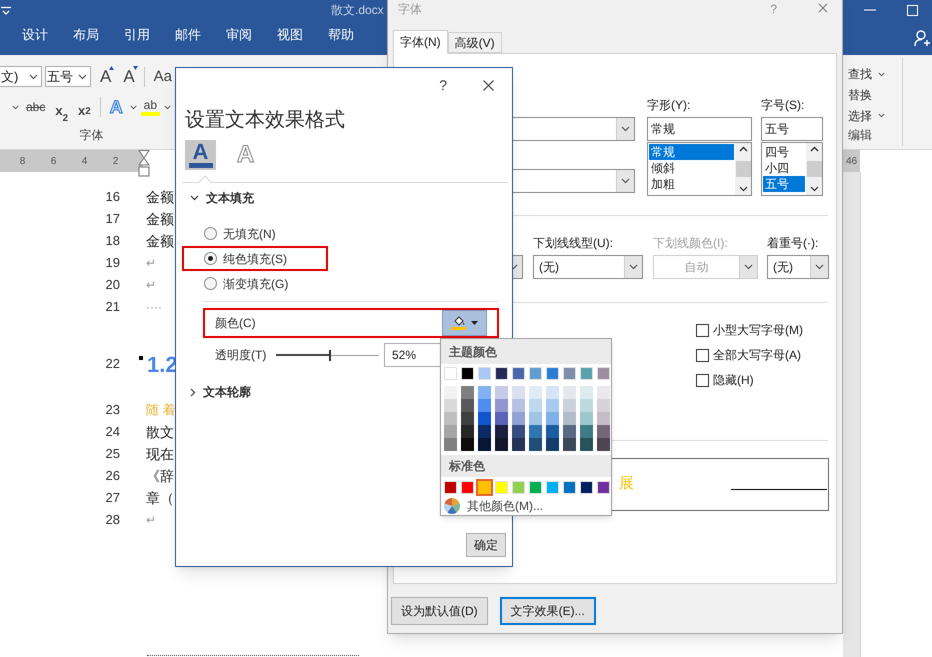 The image size is (932, 657). What do you see at coordinates (188, 37) in the screenshot?
I see `ribbon-tab: 邮件` at bounding box center [188, 37].